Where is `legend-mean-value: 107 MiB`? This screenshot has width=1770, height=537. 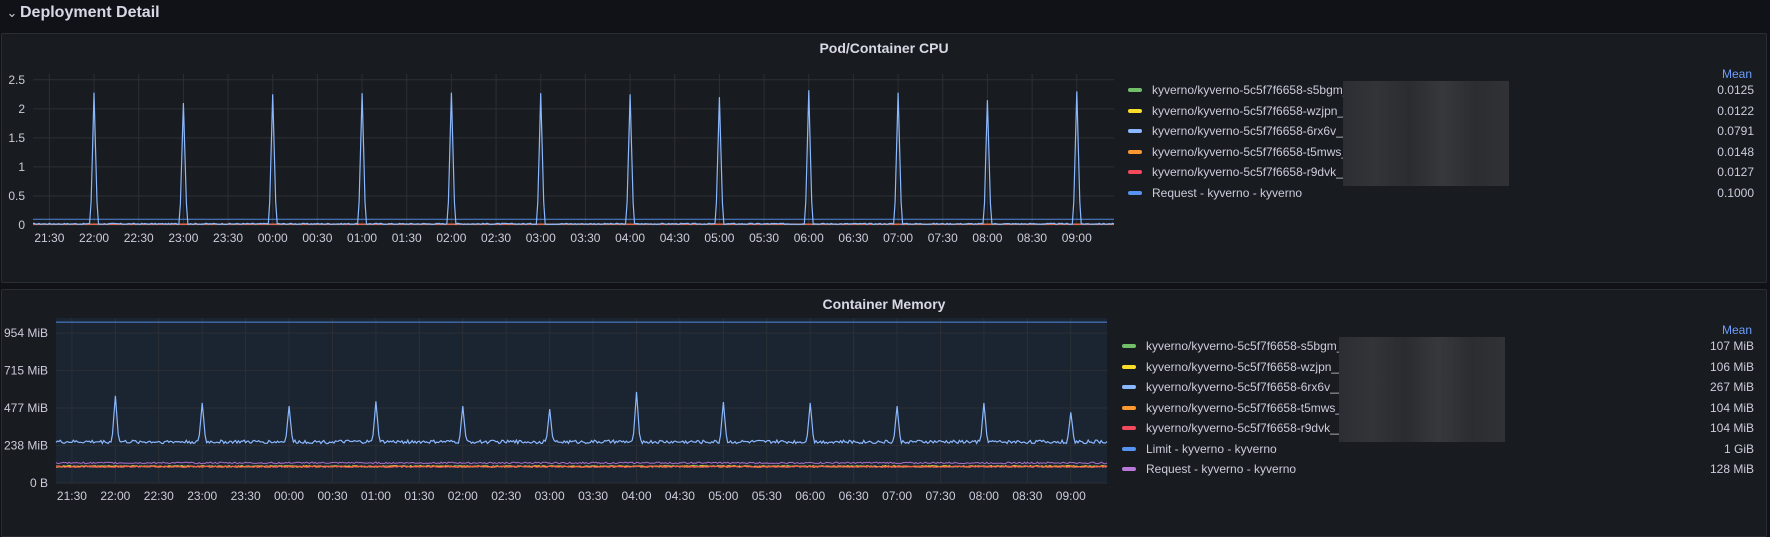
legend-mean-value: 107 MiB is located at coordinates (1731, 346).